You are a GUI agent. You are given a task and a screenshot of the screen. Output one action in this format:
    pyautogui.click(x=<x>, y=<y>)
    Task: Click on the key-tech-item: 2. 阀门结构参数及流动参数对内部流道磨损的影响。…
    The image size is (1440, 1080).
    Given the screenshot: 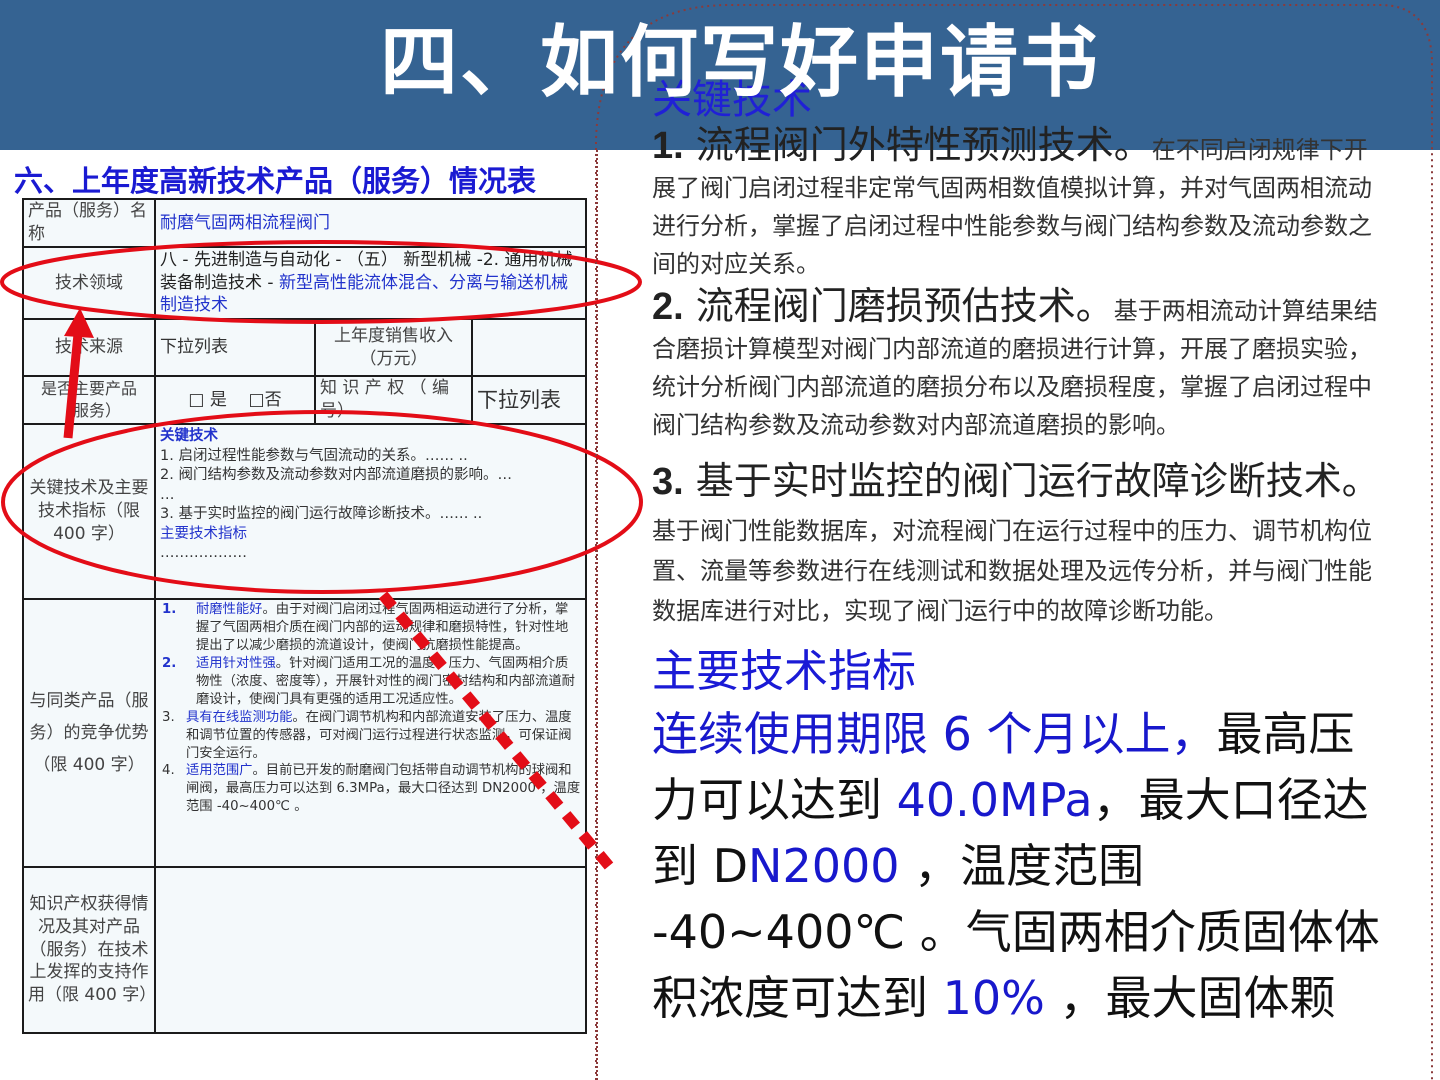 What is the action you would take?
    pyautogui.click(x=336, y=475)
    